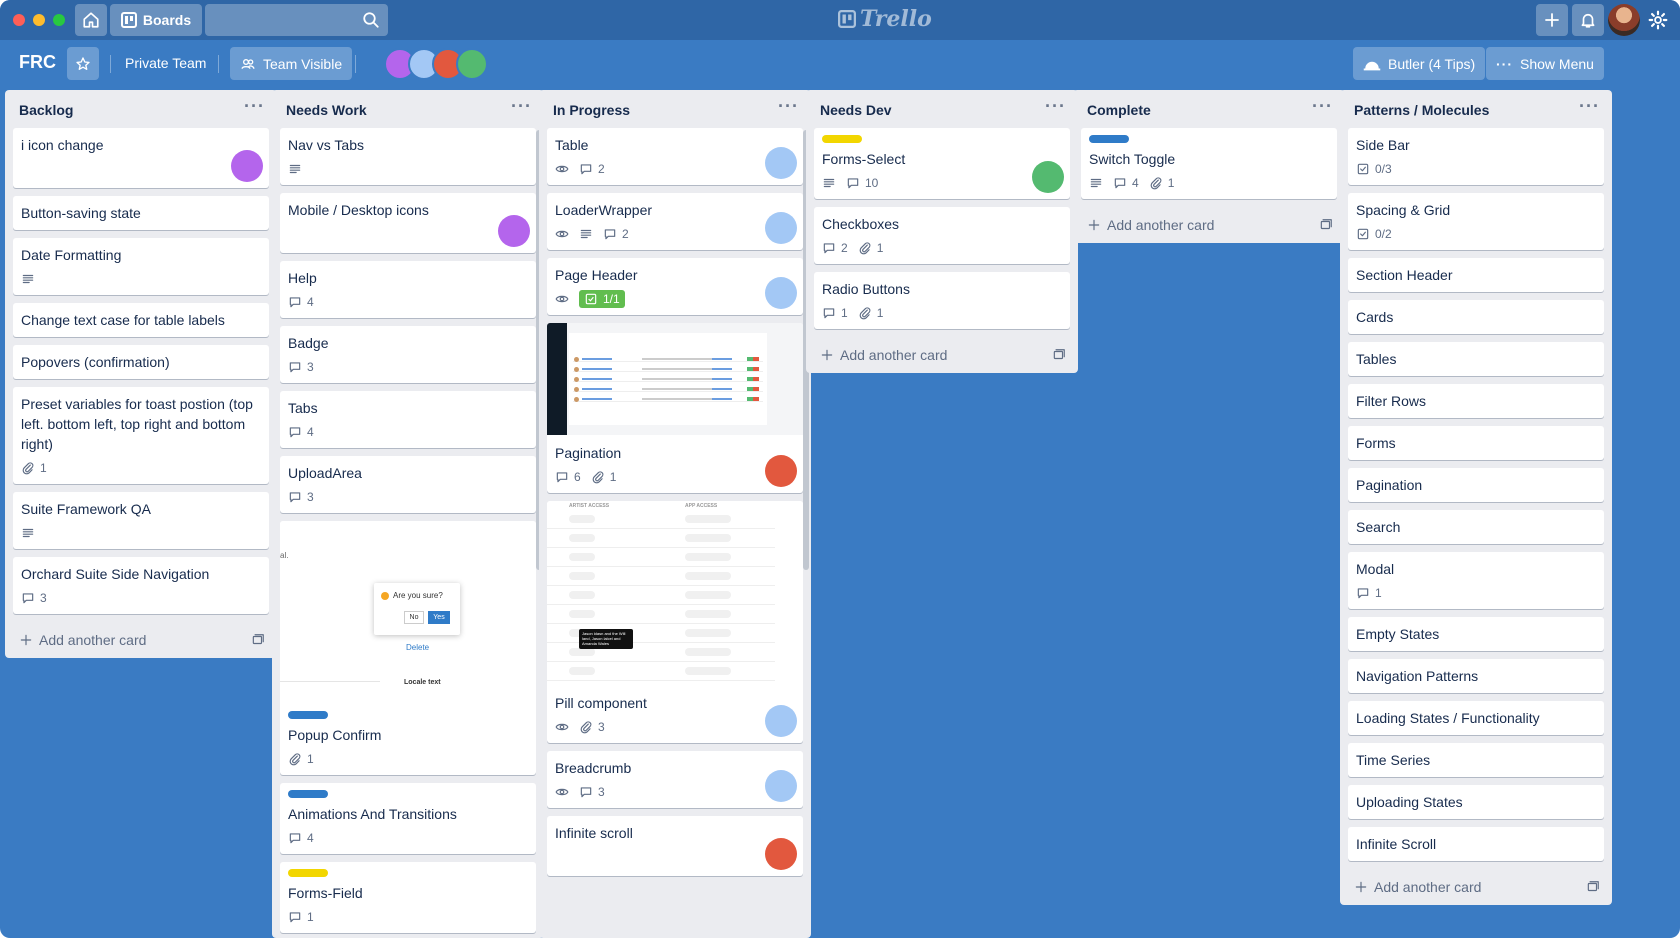  Describe the element at coordinates (1476, 359) in the screenshot. I see `card: Tables` at that location.